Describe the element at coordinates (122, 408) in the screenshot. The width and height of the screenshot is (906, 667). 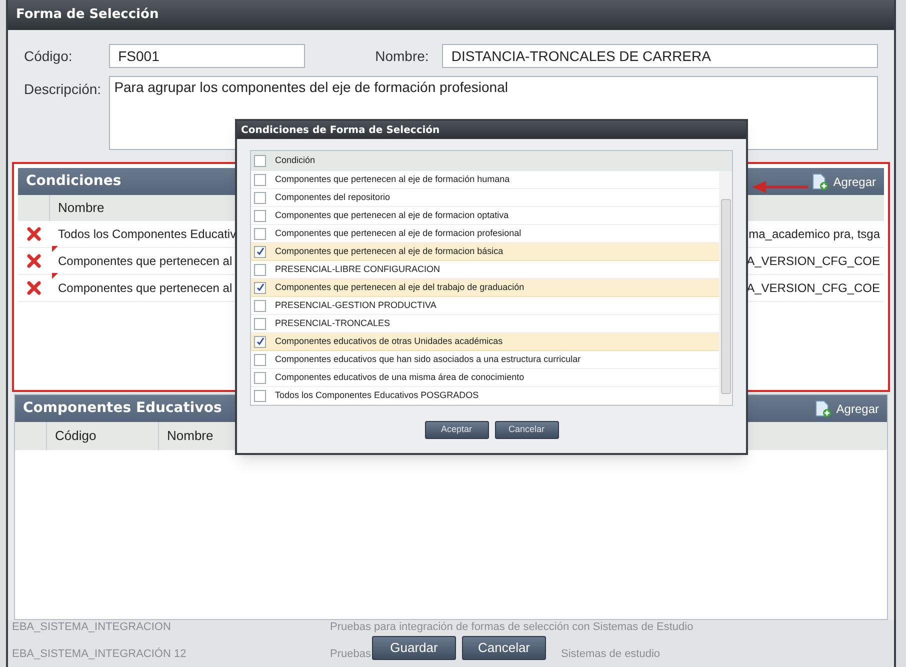
I see `panel-title: Componentes Educativos` at that location.